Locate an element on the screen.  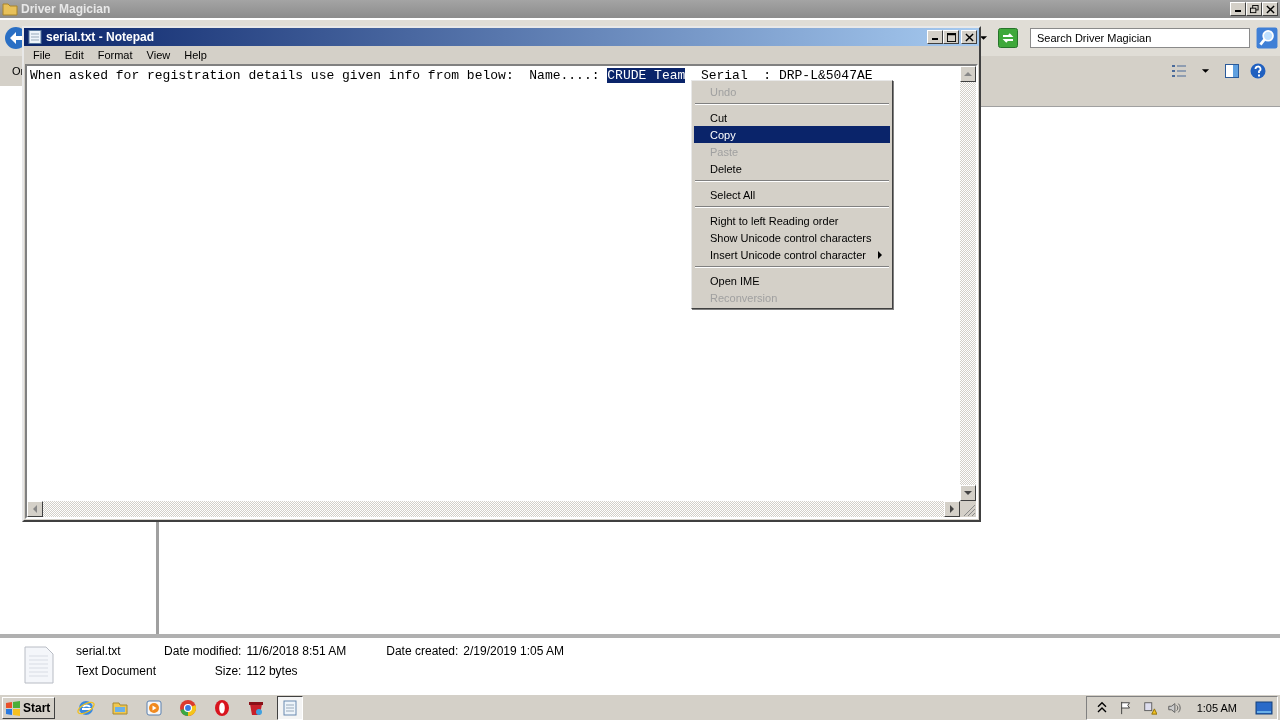
resize-grip-icon is located at coordinates (968, 509).